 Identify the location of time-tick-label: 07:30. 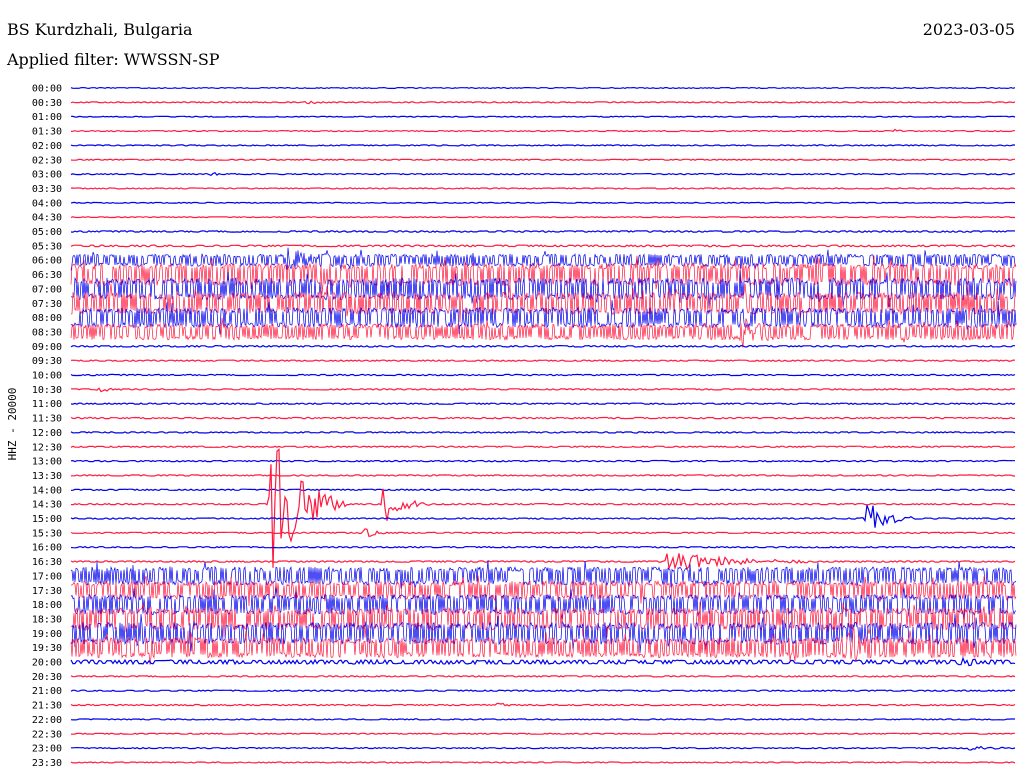
(47, 304).